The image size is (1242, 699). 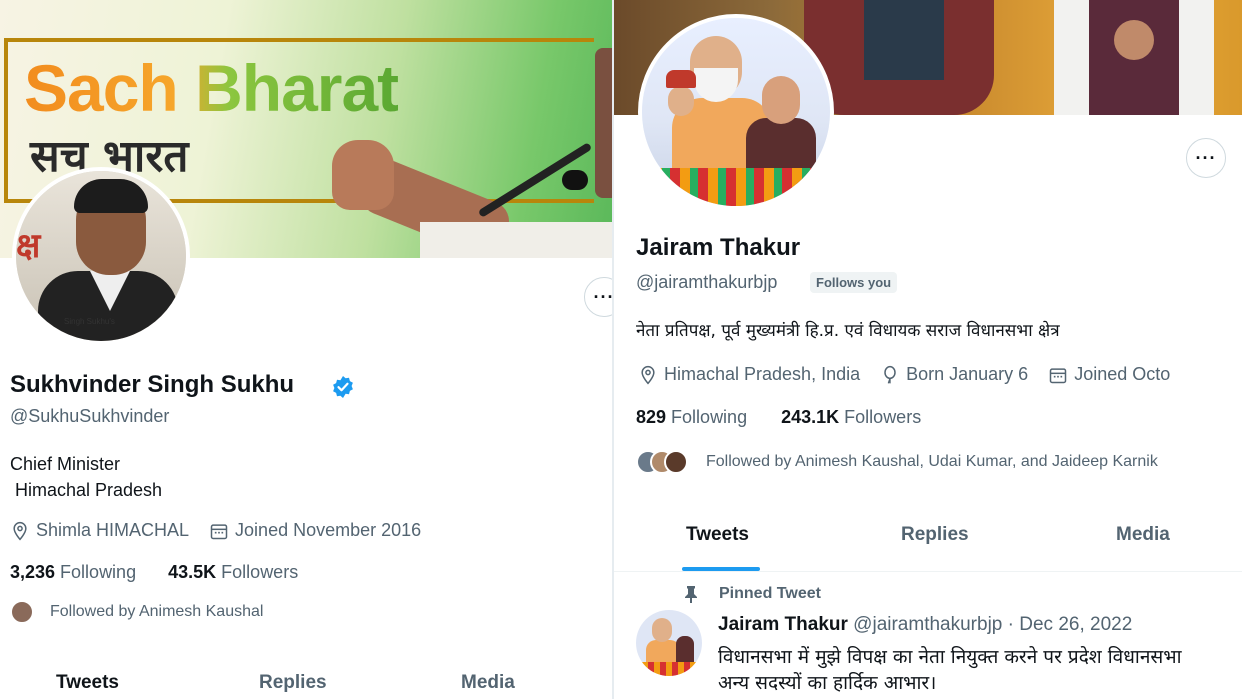 I want to click on profile-joined: Joined Octo, so click(x=1122, y=374).